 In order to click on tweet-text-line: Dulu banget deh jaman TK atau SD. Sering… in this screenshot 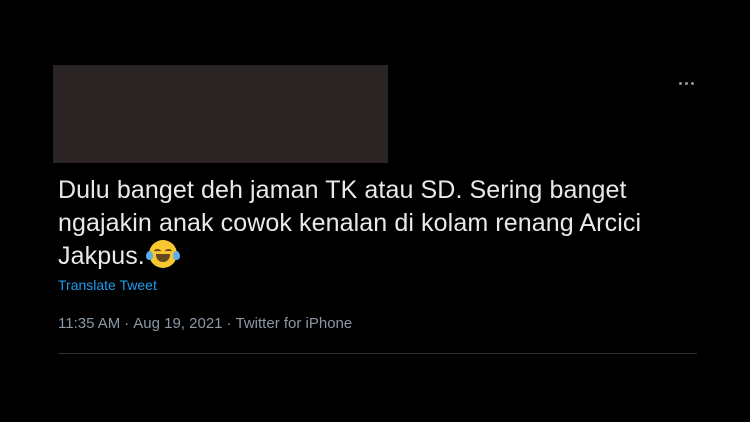, I will do `click(342, 190)`.